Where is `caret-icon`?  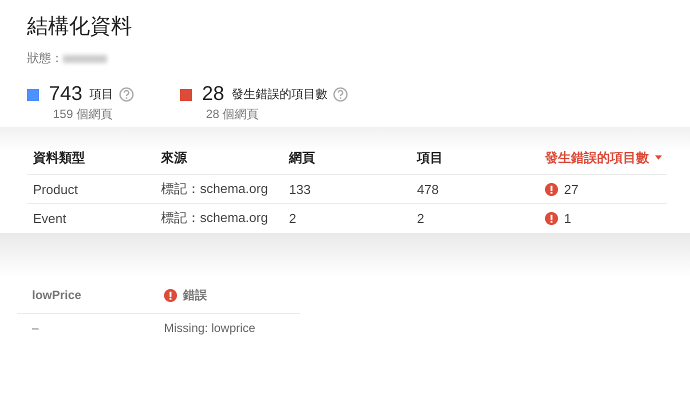 caret-icon is located at coordinates (658, 157).